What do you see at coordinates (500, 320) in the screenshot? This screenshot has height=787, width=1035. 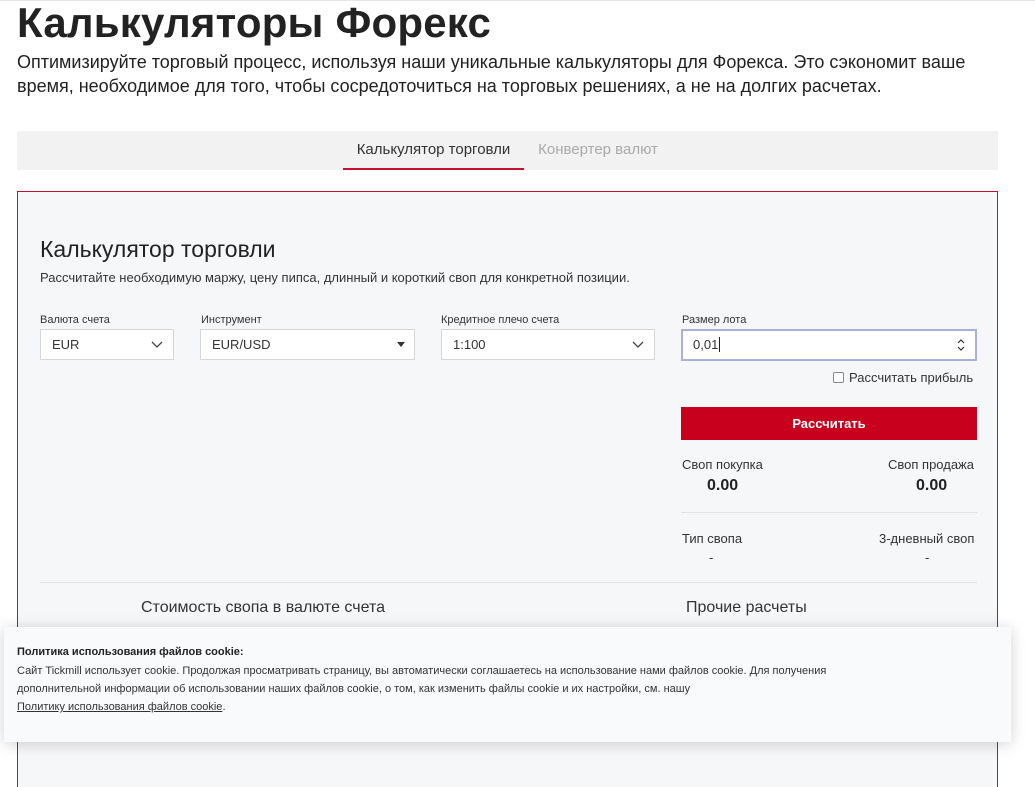 I see `leverage-label: Кредитное плечо счета` at bounding box center [500, 320].